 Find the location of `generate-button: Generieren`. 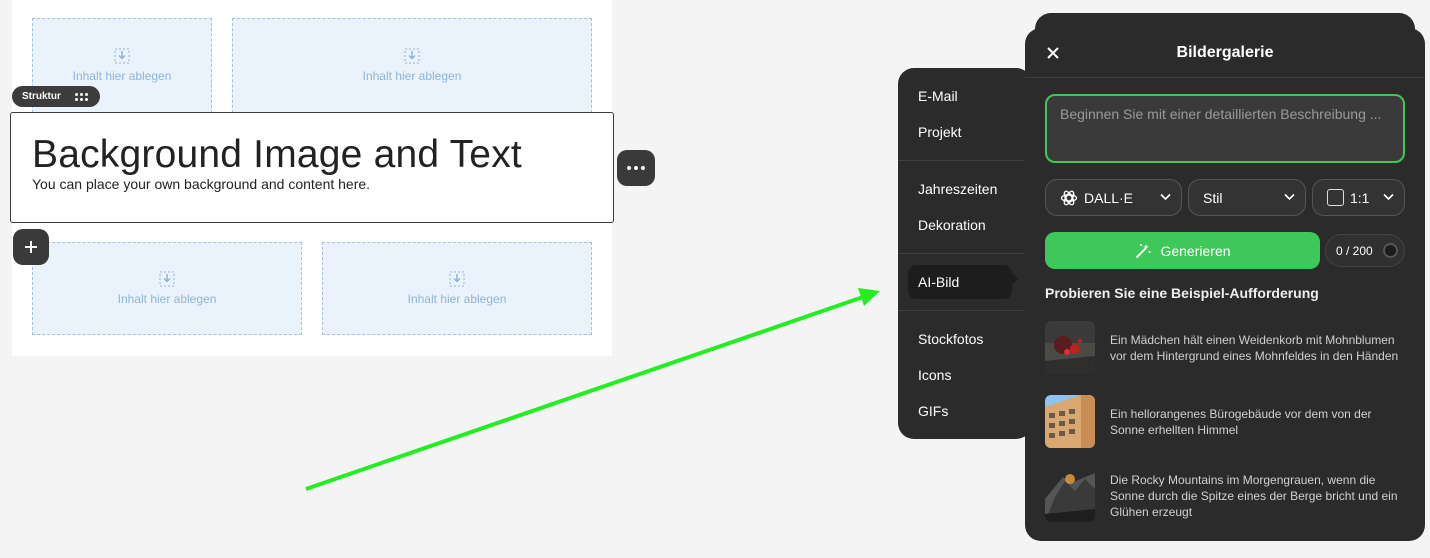

generate-button: Generieren is located at coordinates (1182, 250).